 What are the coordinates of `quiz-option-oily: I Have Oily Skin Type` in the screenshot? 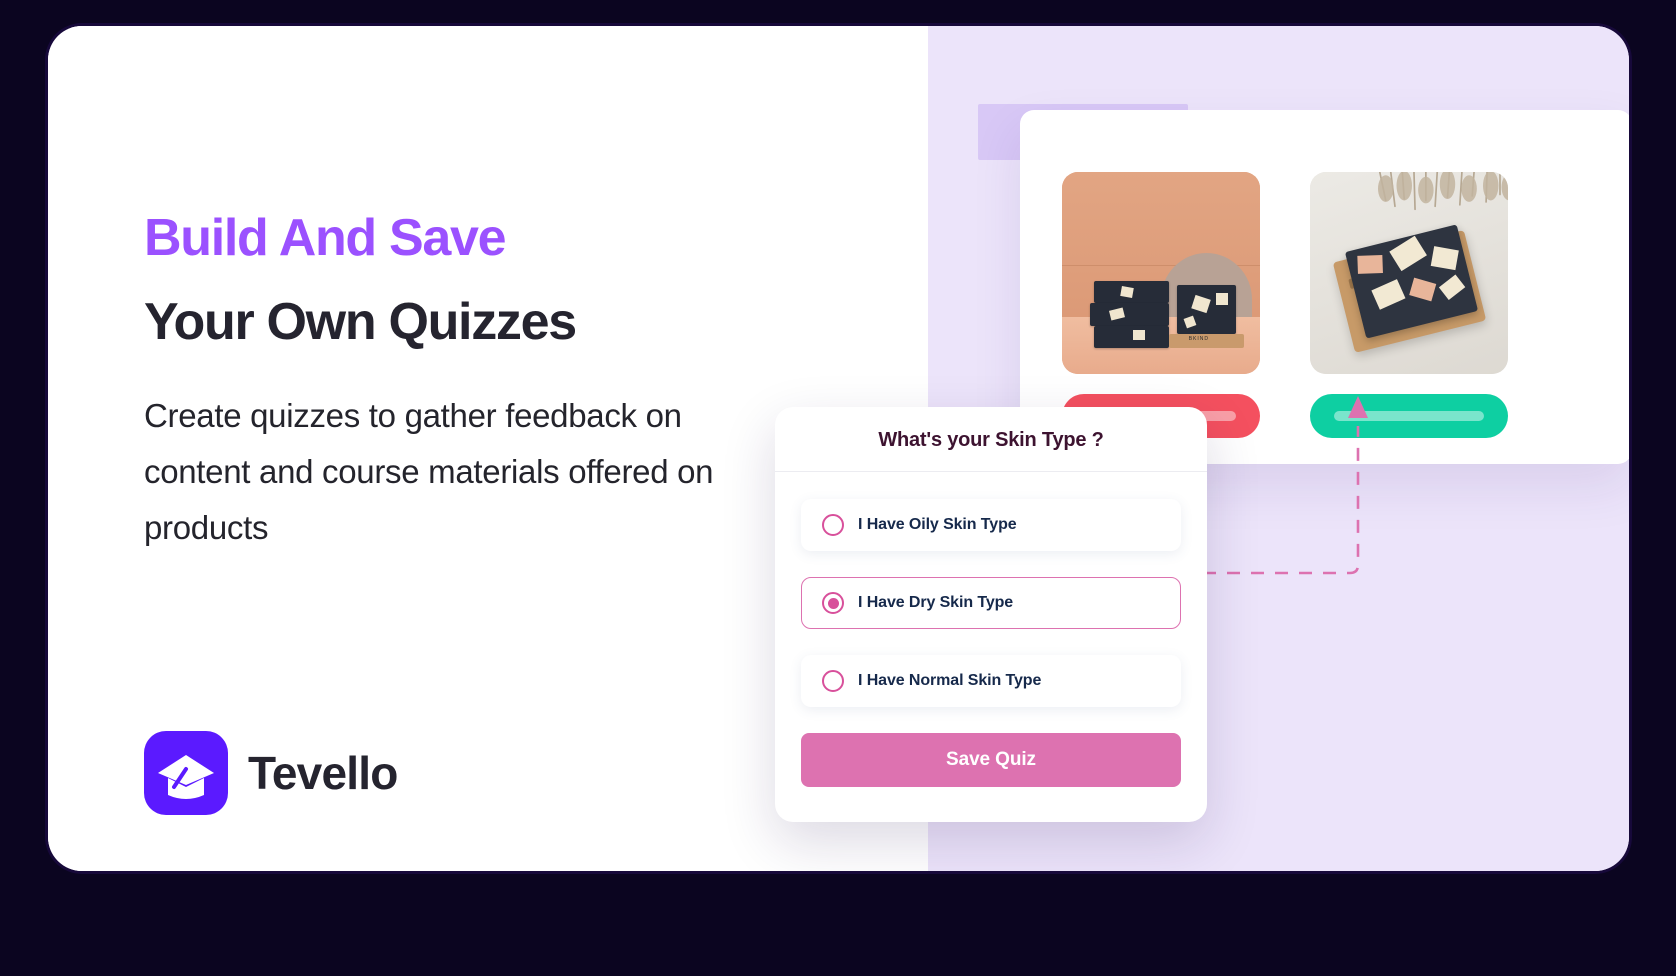 It's located at (991, 525).